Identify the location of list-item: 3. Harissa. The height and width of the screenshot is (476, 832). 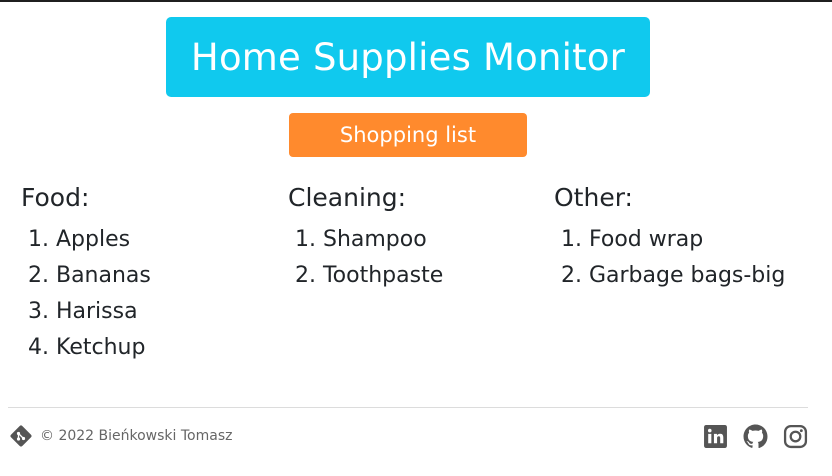
(83, 311).